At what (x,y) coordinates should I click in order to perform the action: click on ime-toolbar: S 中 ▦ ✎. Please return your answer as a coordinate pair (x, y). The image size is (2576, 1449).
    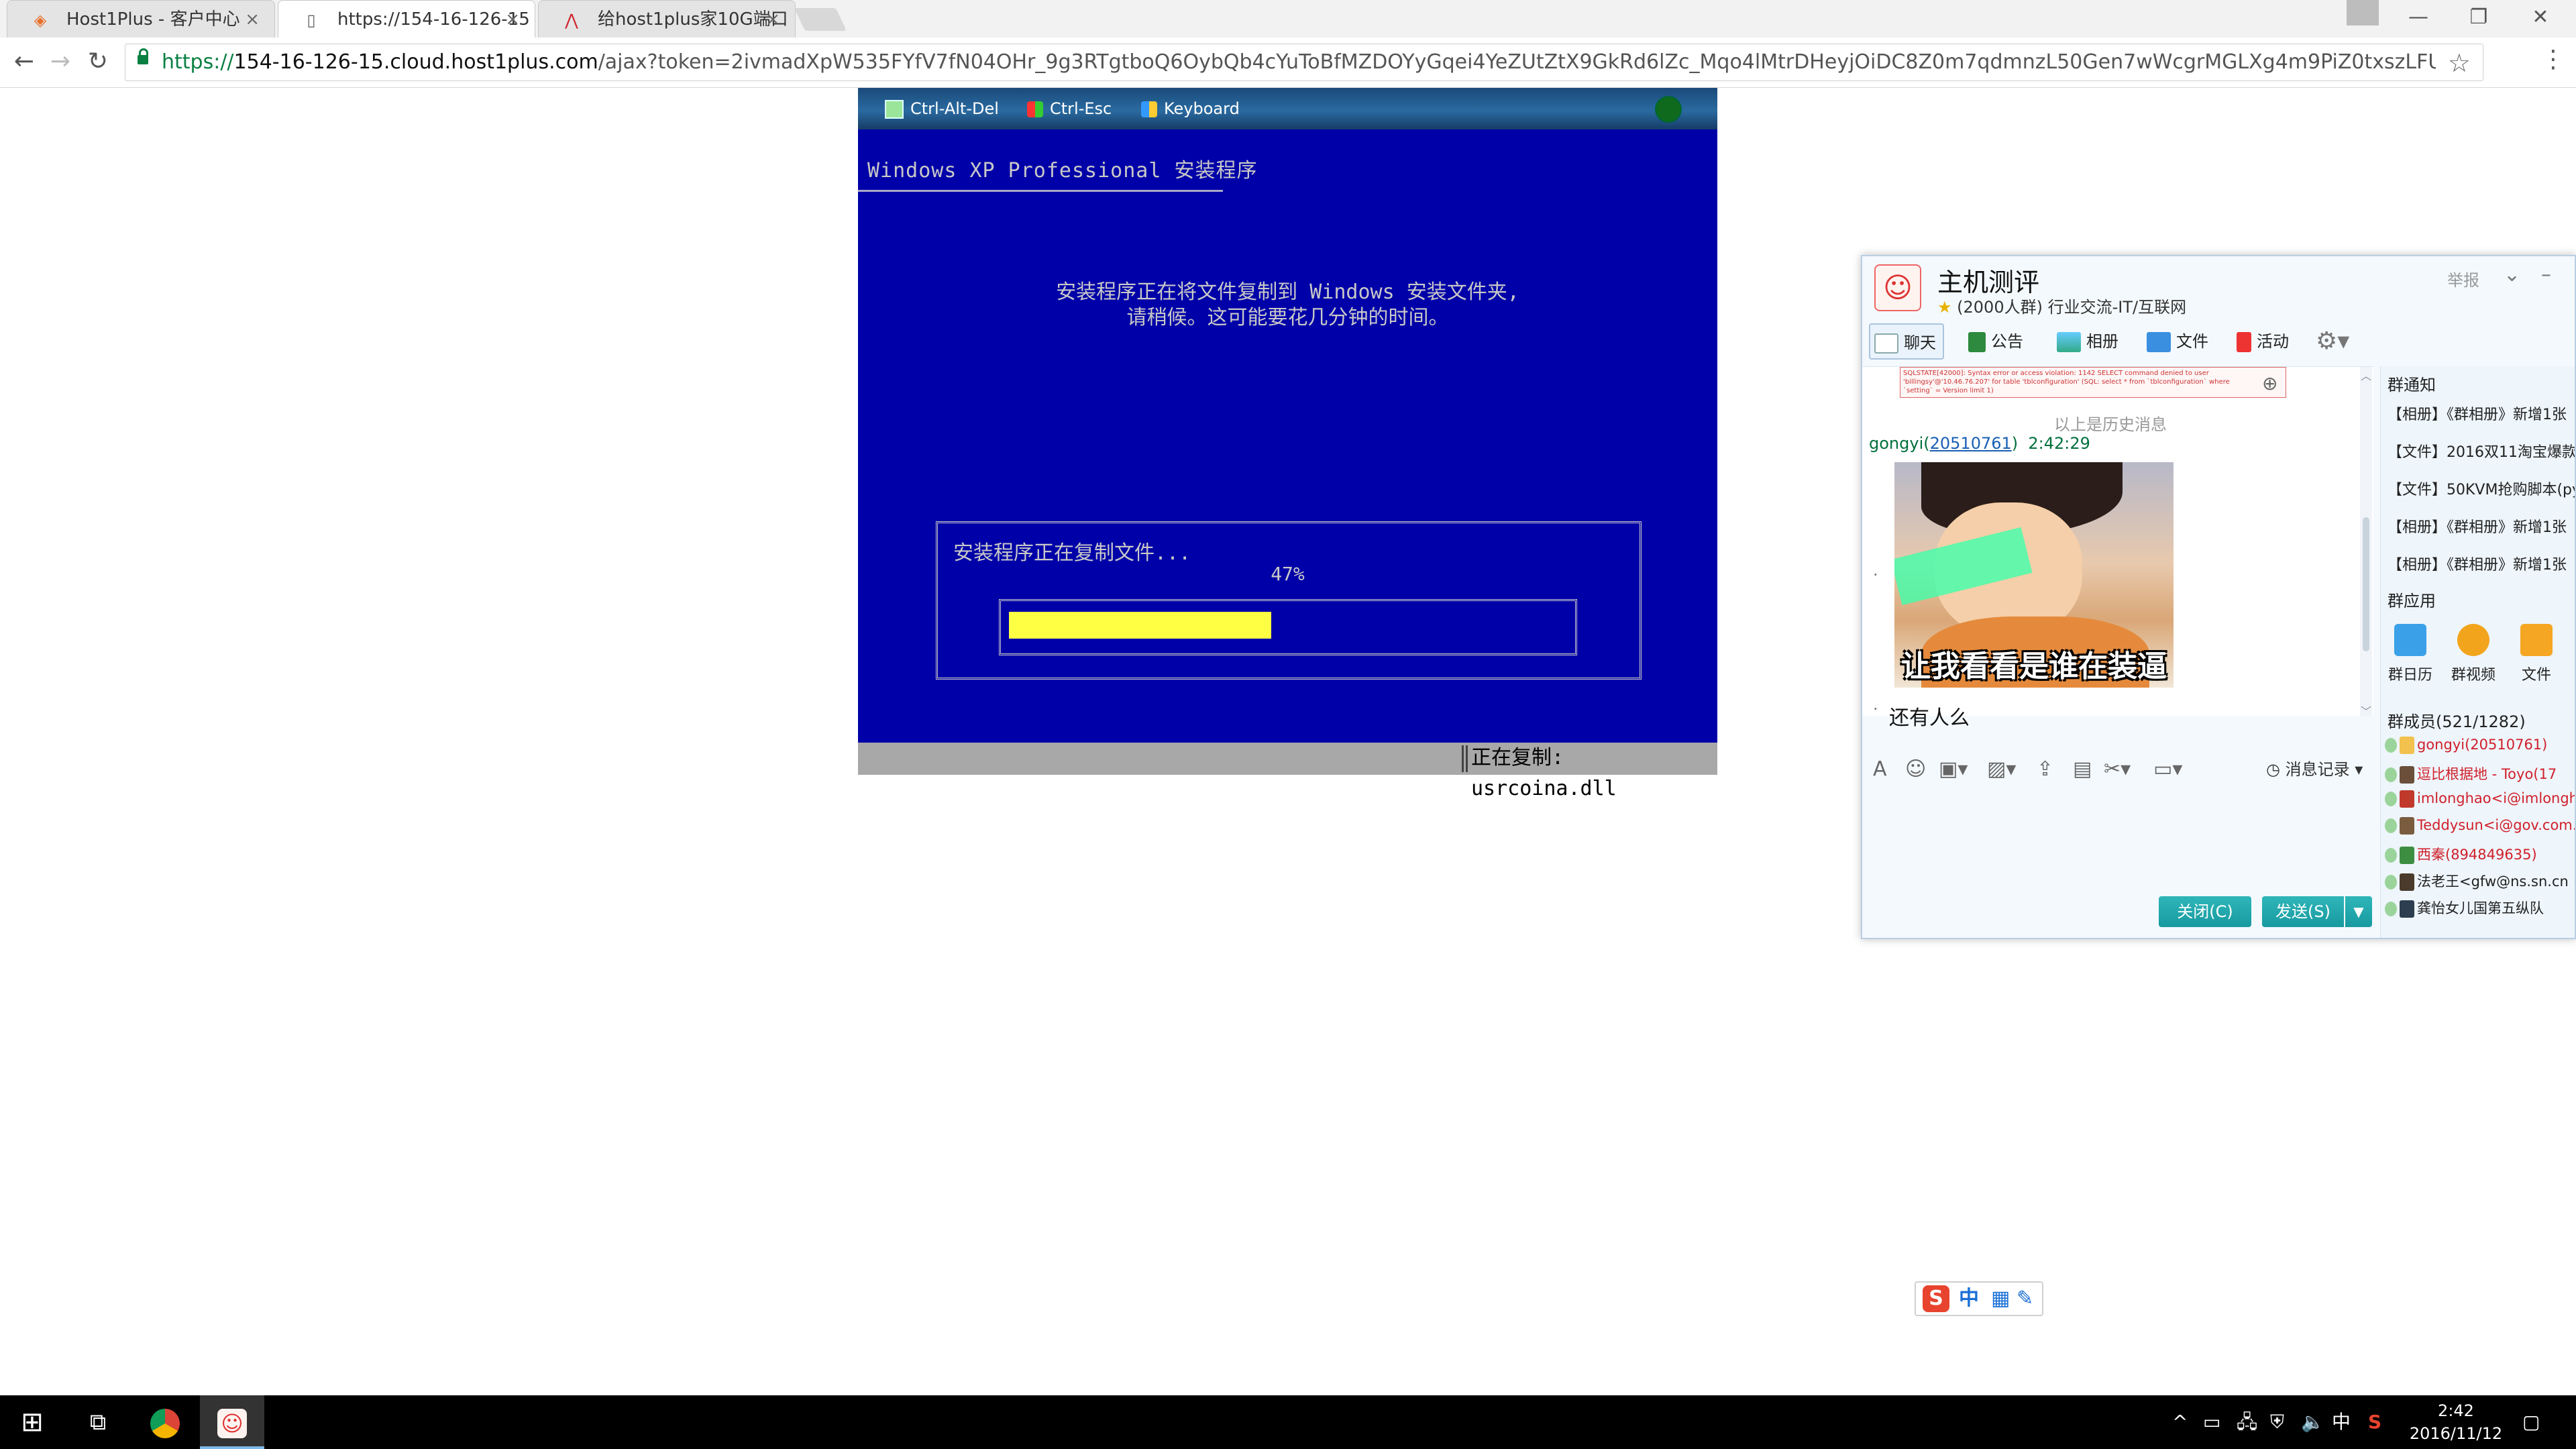
    Looking at the image, I should click on (1979, 1298).